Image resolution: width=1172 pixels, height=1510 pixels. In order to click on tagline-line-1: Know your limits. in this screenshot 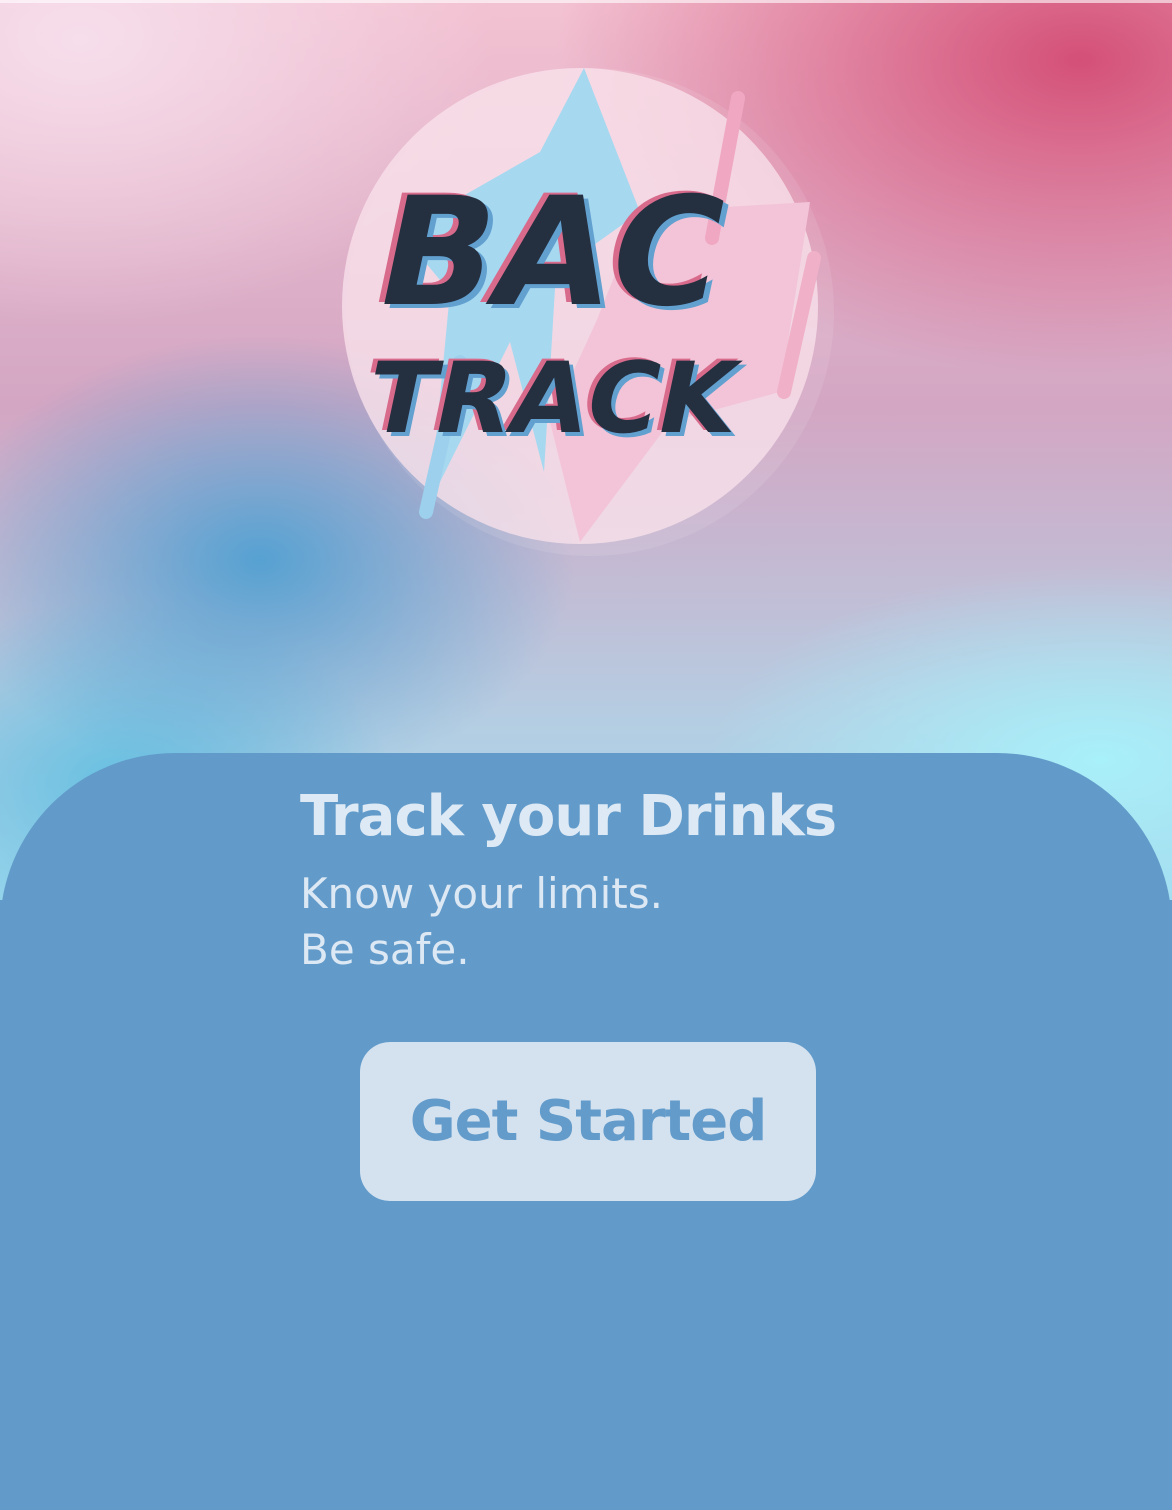, I will do `click(481, 893)`.